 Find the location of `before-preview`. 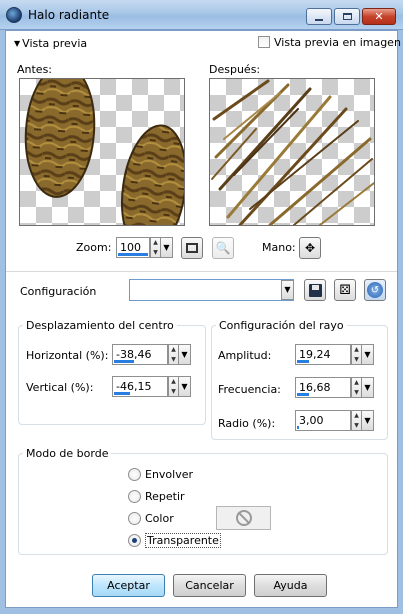

before-preview is located at coordinates (102, 152).